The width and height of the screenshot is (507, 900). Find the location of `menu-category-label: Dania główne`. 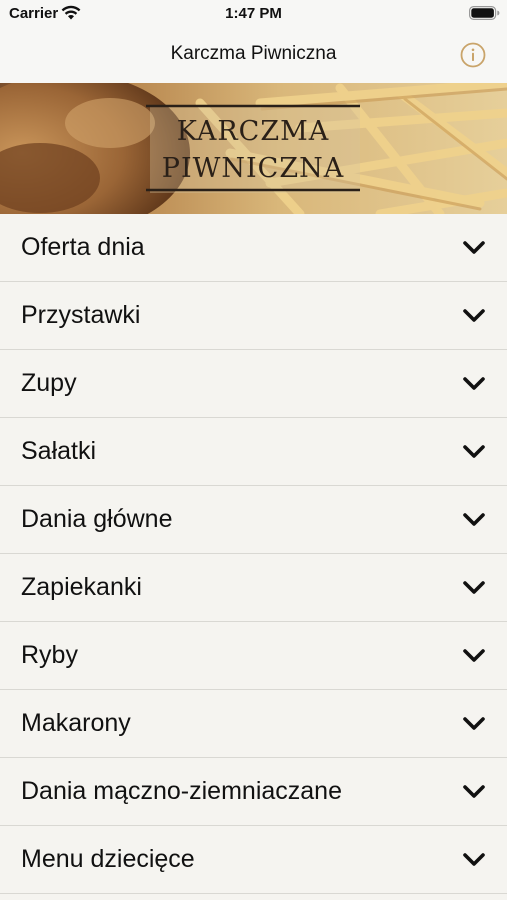

menu-category-label: Dania główne is located at coordinates (97, 519).